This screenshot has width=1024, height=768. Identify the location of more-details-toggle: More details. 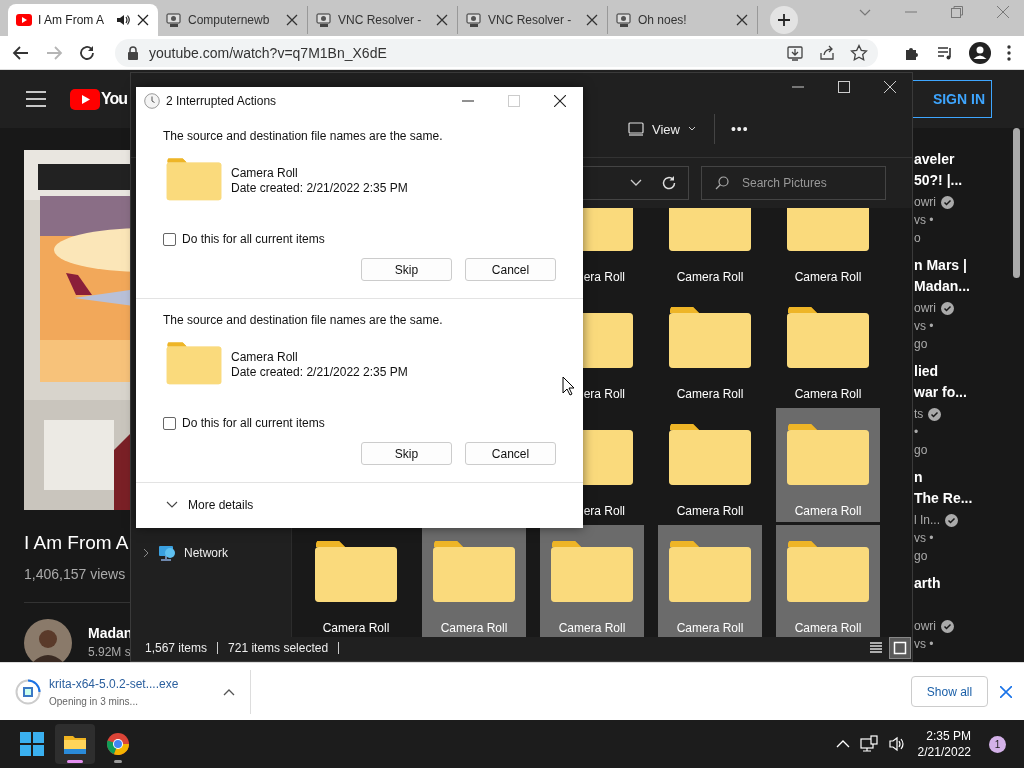
(359, 505).